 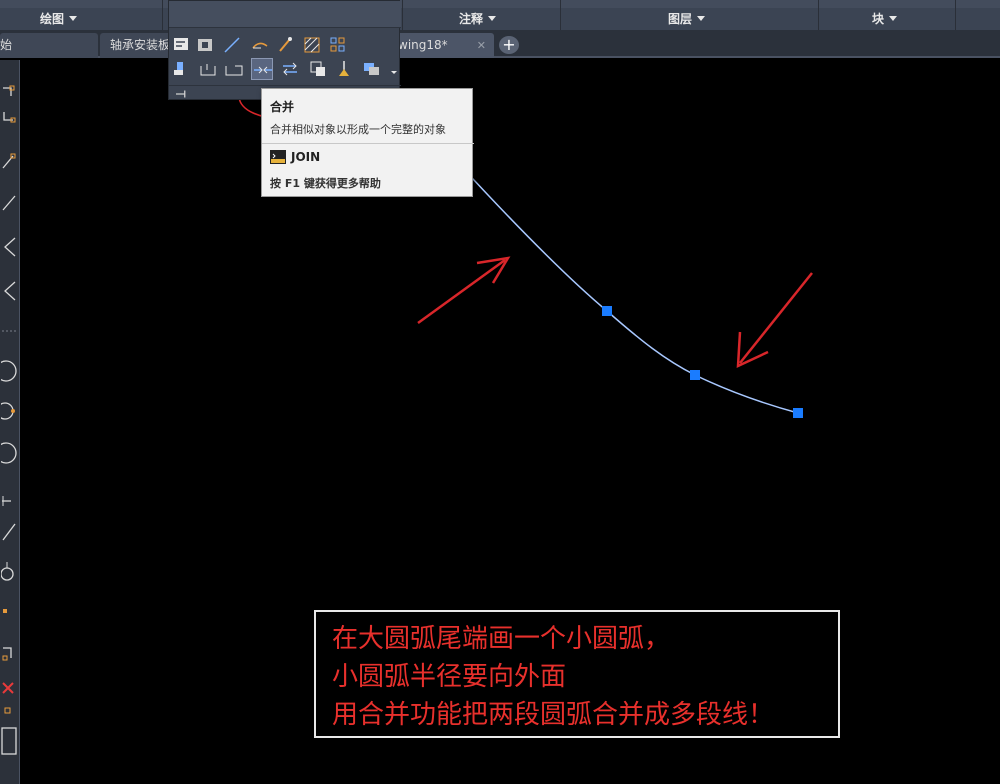 I want to click on panel-layers-label: 图层, so click(x=680, y=19).